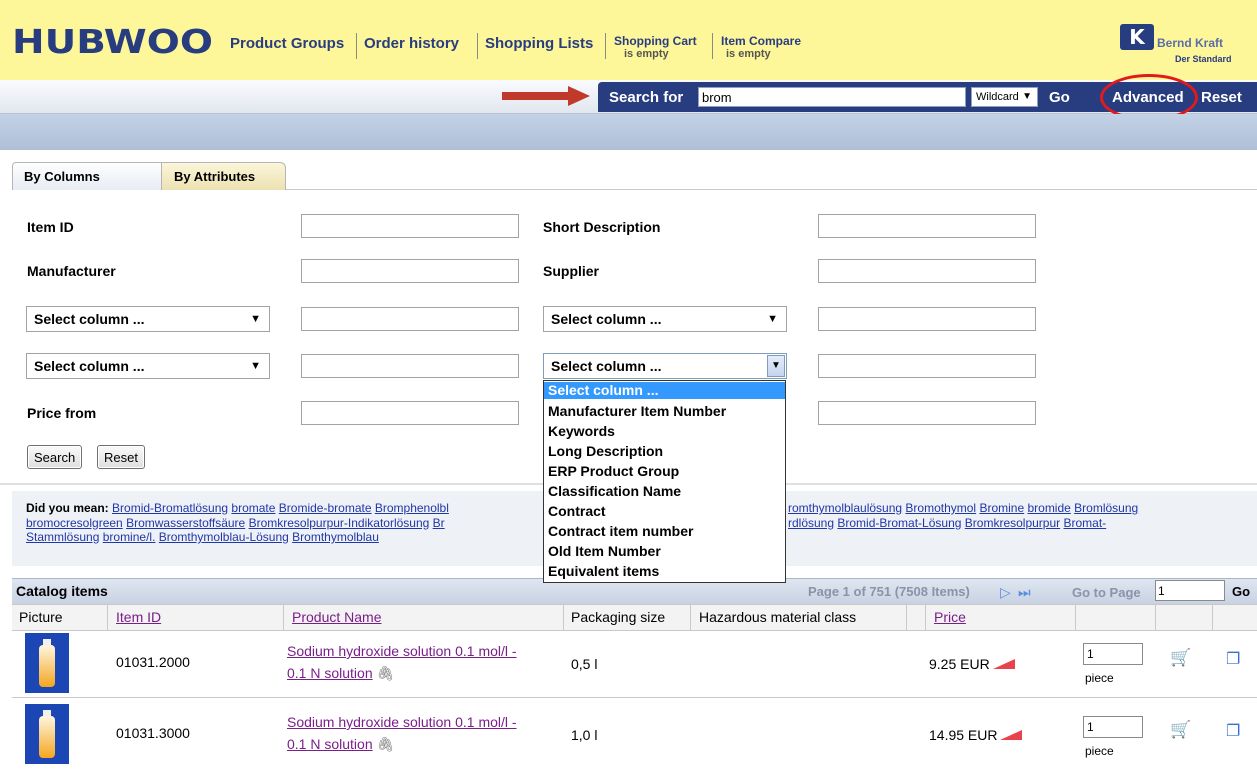  Describe the element at coordinates (439, 523) in the screenshot. I see `suggestion-link: Br` at that location.